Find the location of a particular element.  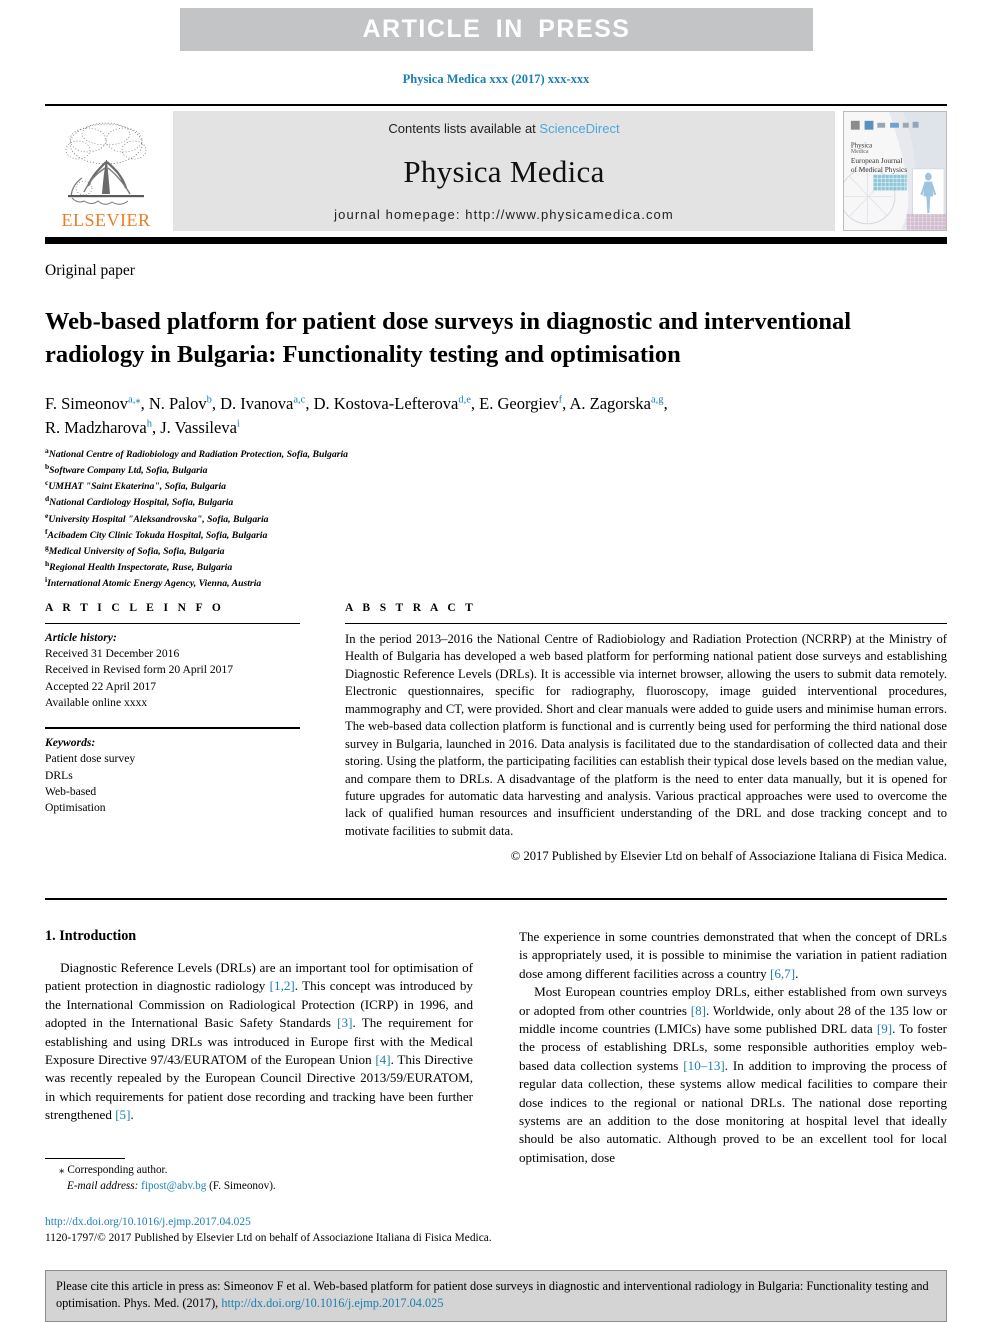

masthead-bottom-rule is located at coordinates (496, 240).